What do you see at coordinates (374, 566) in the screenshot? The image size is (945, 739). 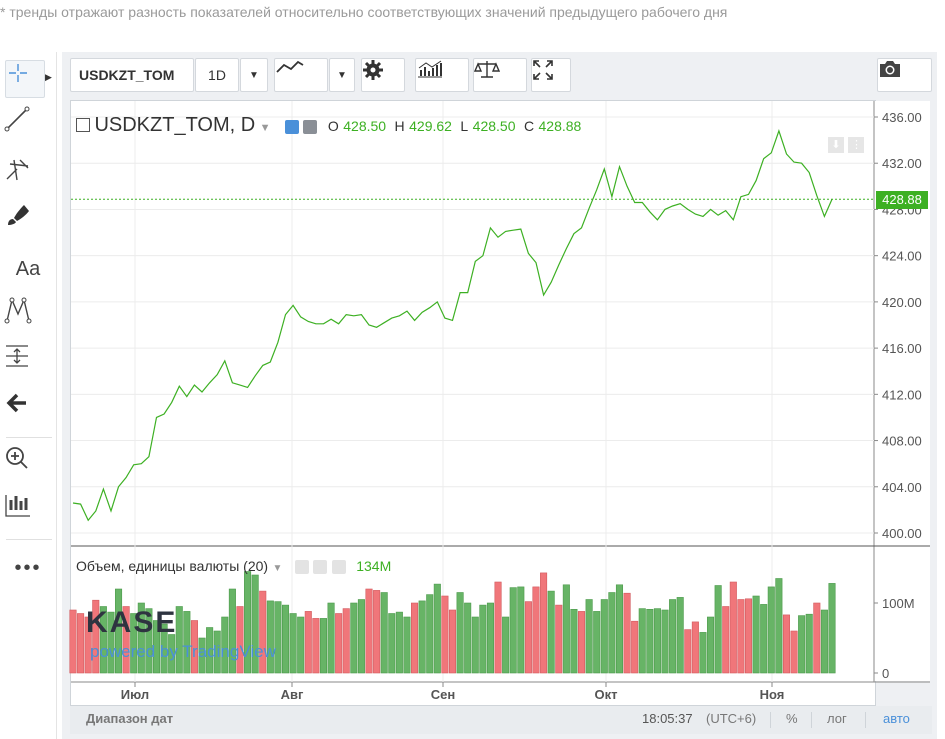 I see `volume-value: 134M` at bounding box center [374, 566].